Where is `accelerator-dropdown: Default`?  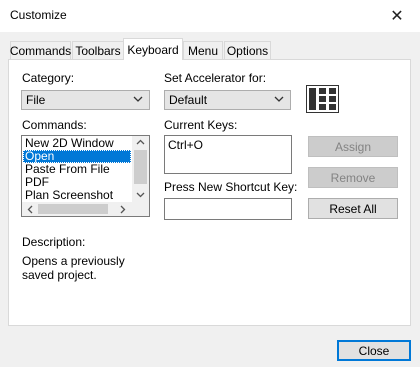 accelerator-dropdown: Default is located at coordinates (227, 100).